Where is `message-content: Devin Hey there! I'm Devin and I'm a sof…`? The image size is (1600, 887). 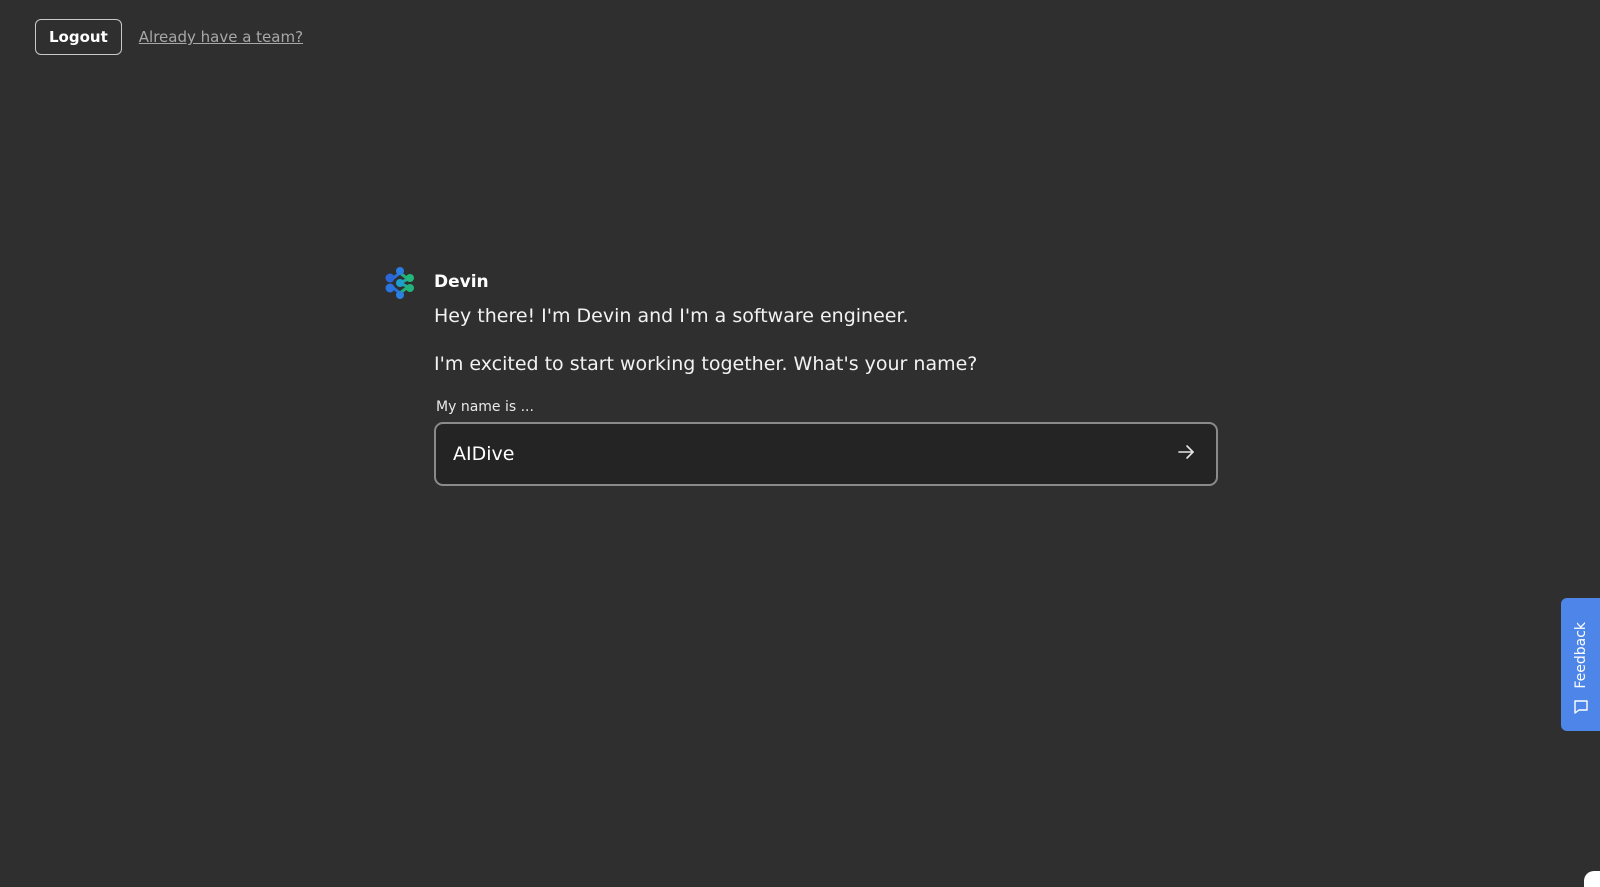 message-content: Devin Hey there! I'm Devin and I'm a sof… is located at coordinates (826, 375).